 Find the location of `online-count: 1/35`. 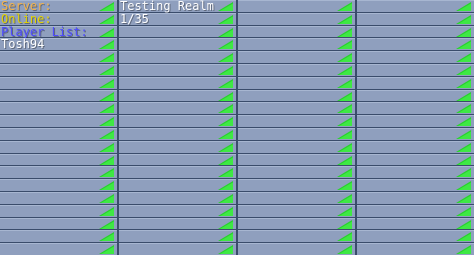

online-count: 1/35 is located at coordinates (134, 18).